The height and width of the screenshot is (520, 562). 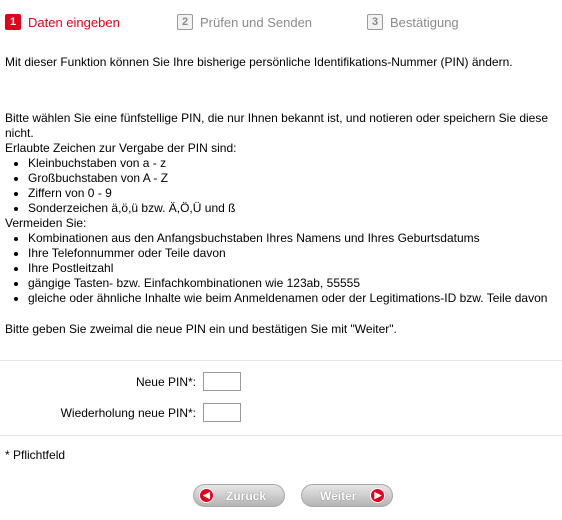 What do you see at coordinates (222, 381) in the screenshot?
I see `new-pin-input` at bounding box center [222, 381].